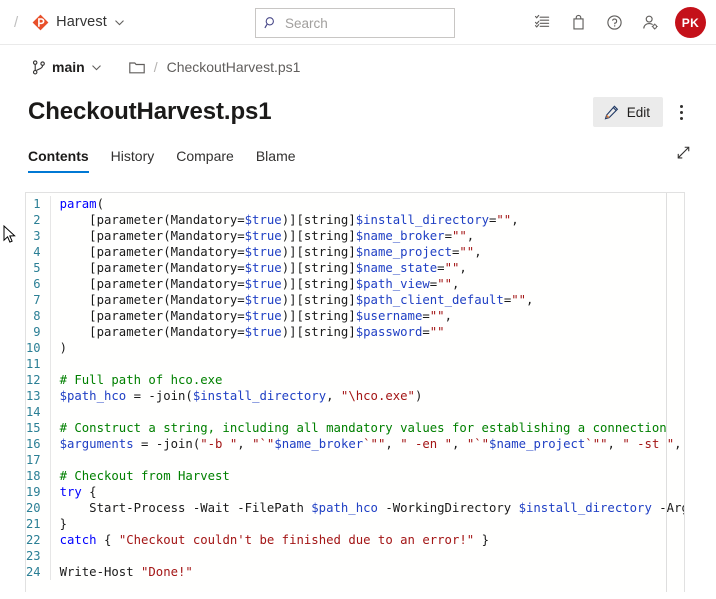  I want to click on user-avatar: PK, so click(690, 22).